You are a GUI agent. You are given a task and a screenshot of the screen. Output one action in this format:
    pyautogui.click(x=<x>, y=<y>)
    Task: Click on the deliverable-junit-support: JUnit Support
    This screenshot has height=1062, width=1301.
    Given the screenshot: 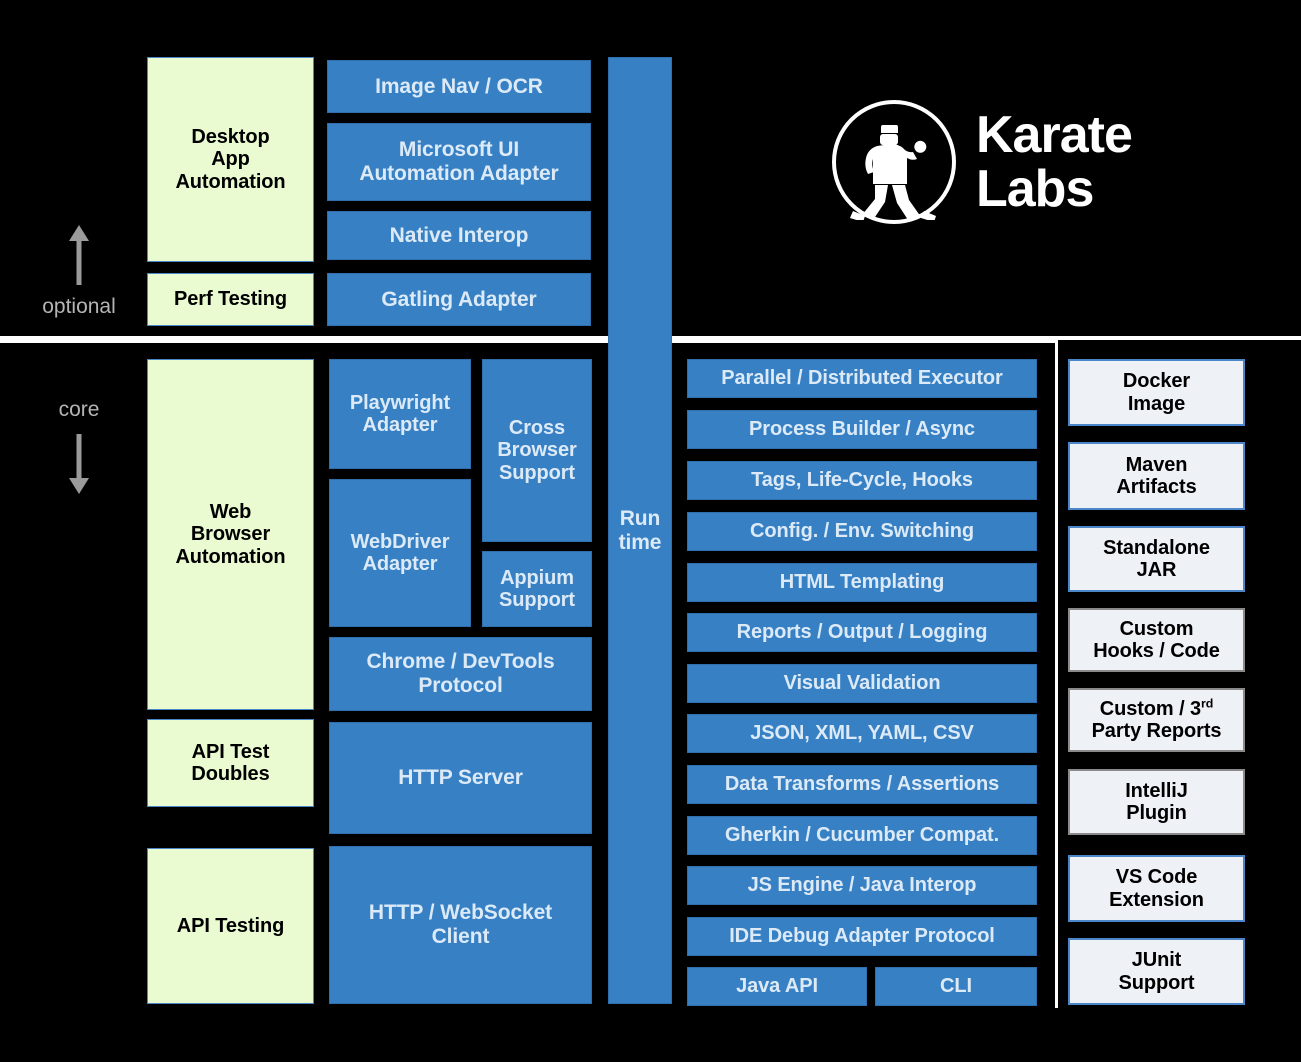 What is the action you would take?
    pyautogui.click(x=1156, y=971)
    